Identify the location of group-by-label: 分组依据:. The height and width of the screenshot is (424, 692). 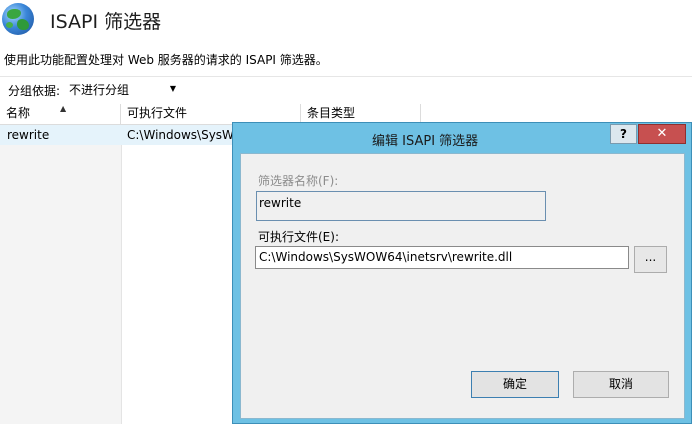
(34, 91).